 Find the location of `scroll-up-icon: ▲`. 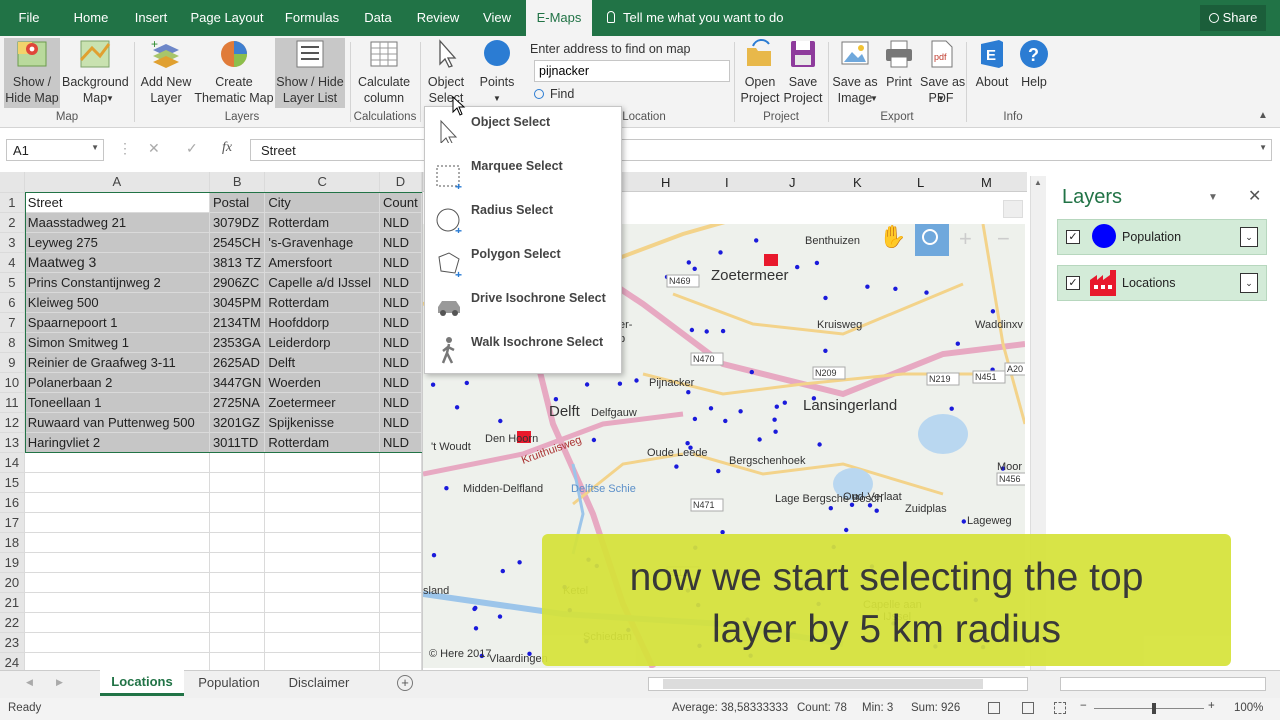

scroll-up-icon: ▲ is located at coordinates (1038, 182).